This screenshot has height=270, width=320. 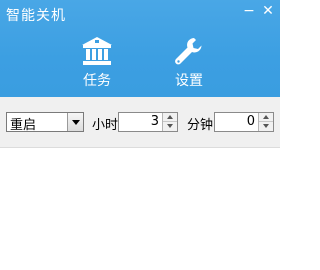 I want to click on hours-stepper: 3, so click(x=148, y=122).